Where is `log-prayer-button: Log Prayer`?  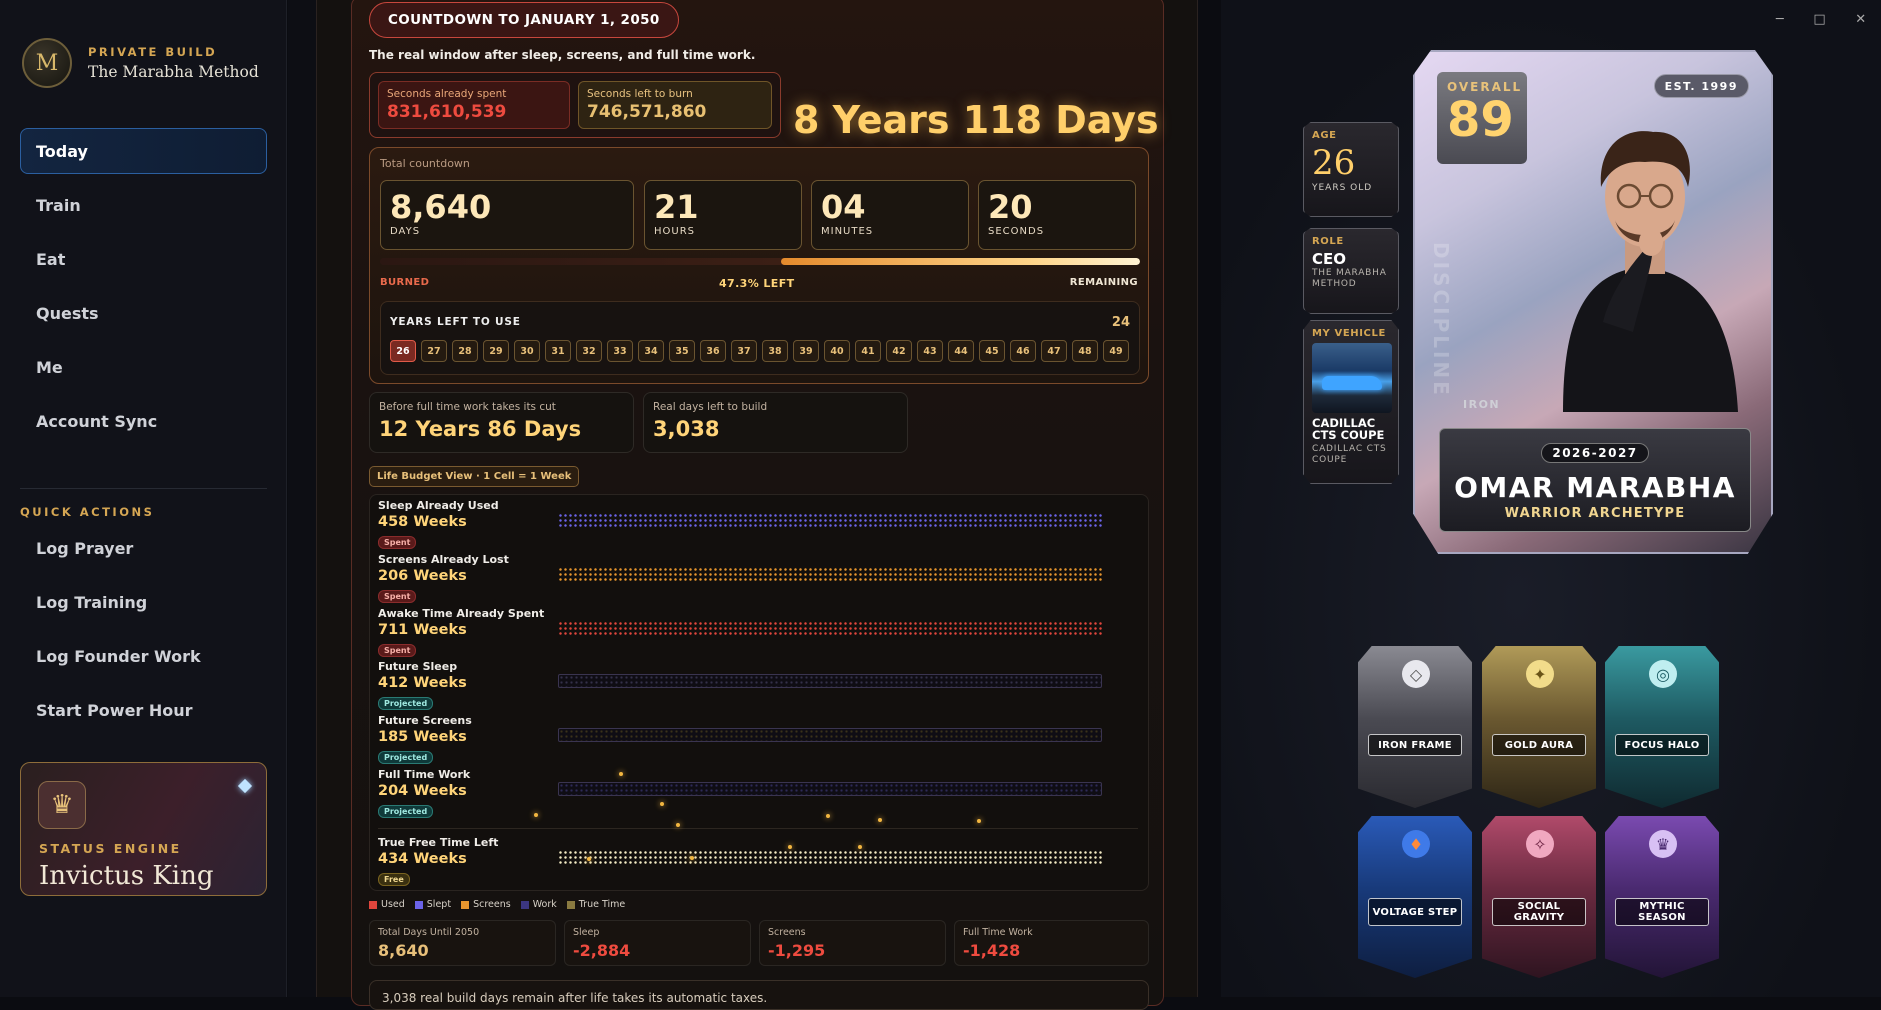
log-prayer-button: Log Prayer is located at coordinates (143, 548).